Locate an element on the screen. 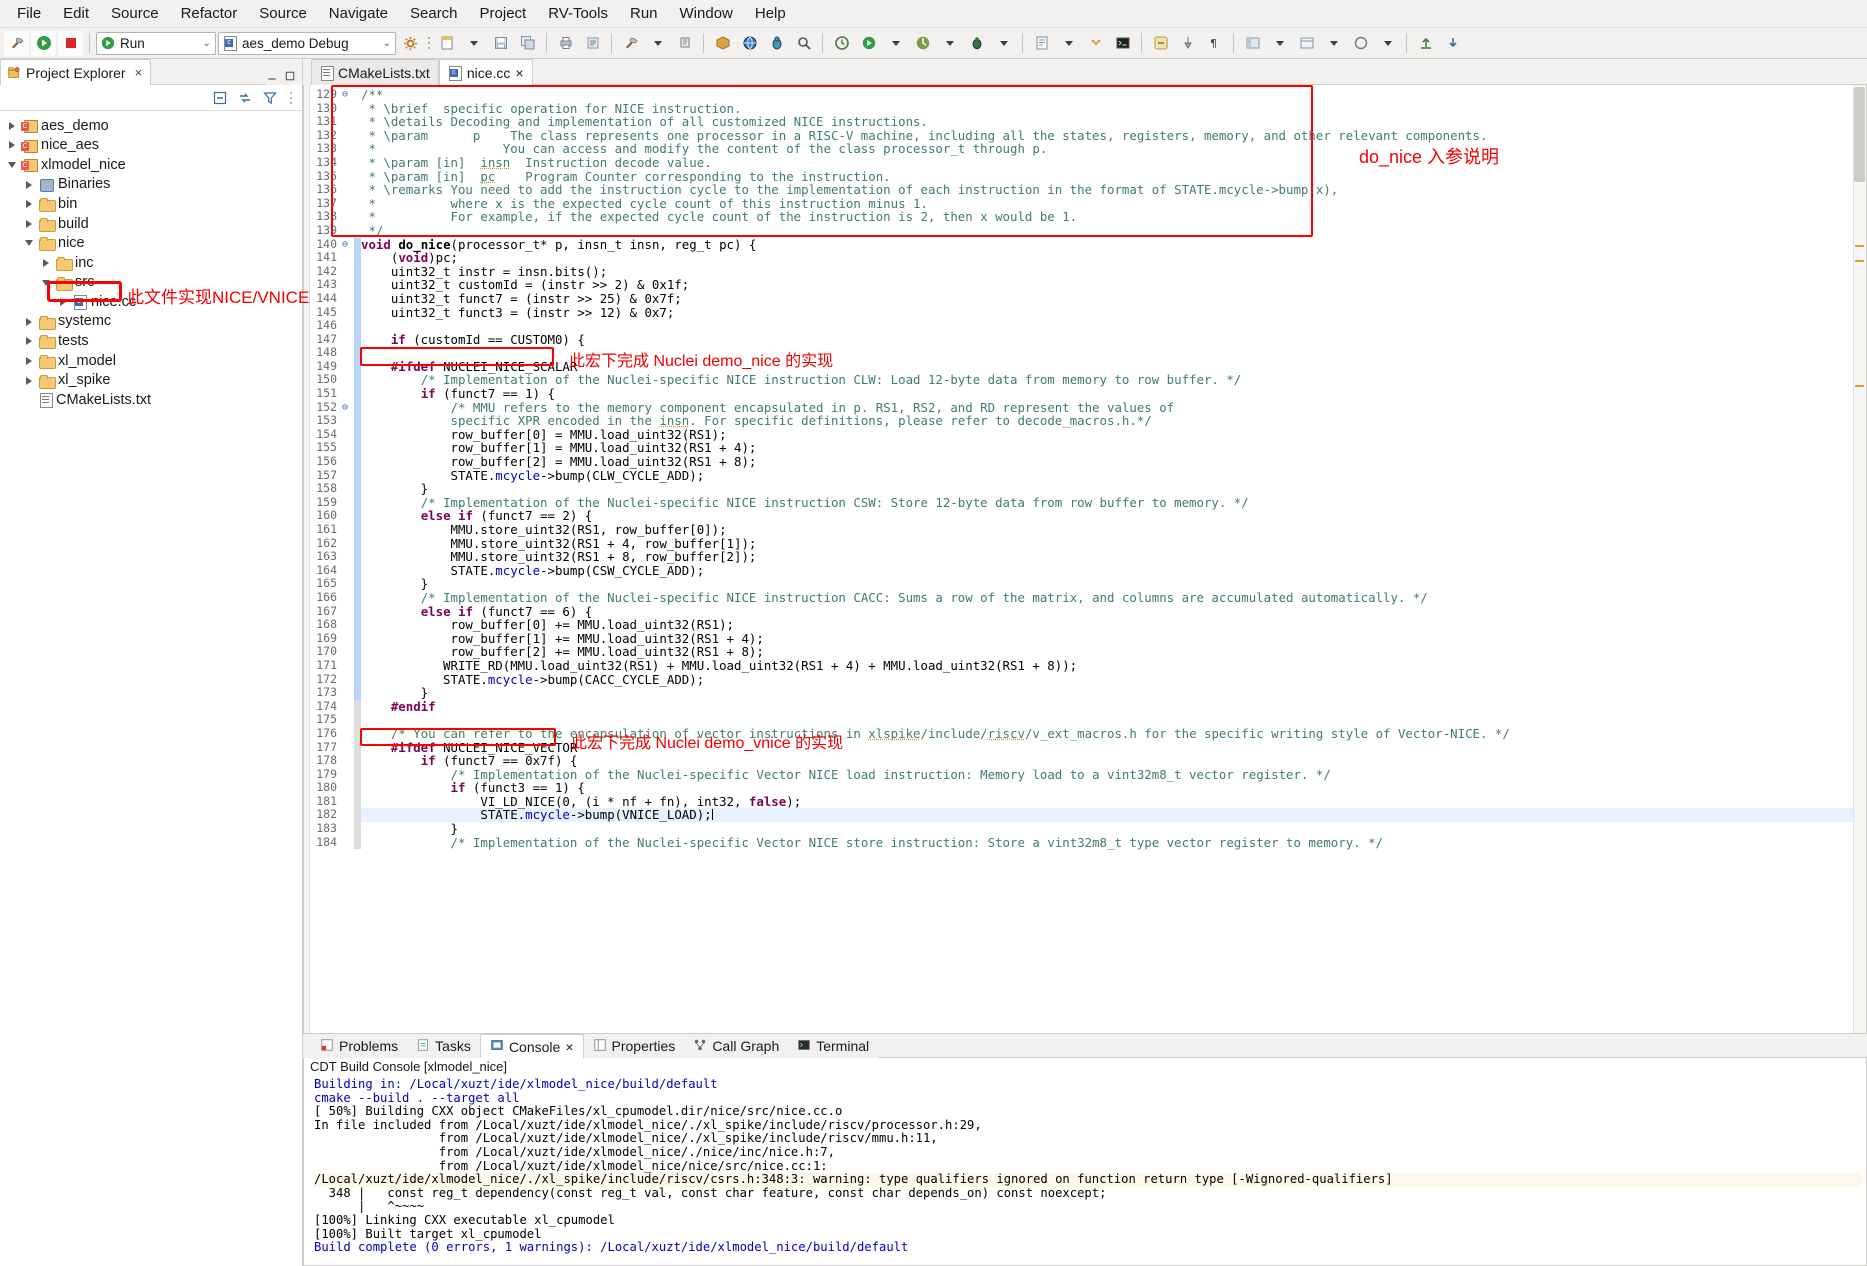 The height and width of the screenshot is (1266, 1867). tree-item-cmakelists-txt: CMakeLists.txt is located at coordinates (151, 400).